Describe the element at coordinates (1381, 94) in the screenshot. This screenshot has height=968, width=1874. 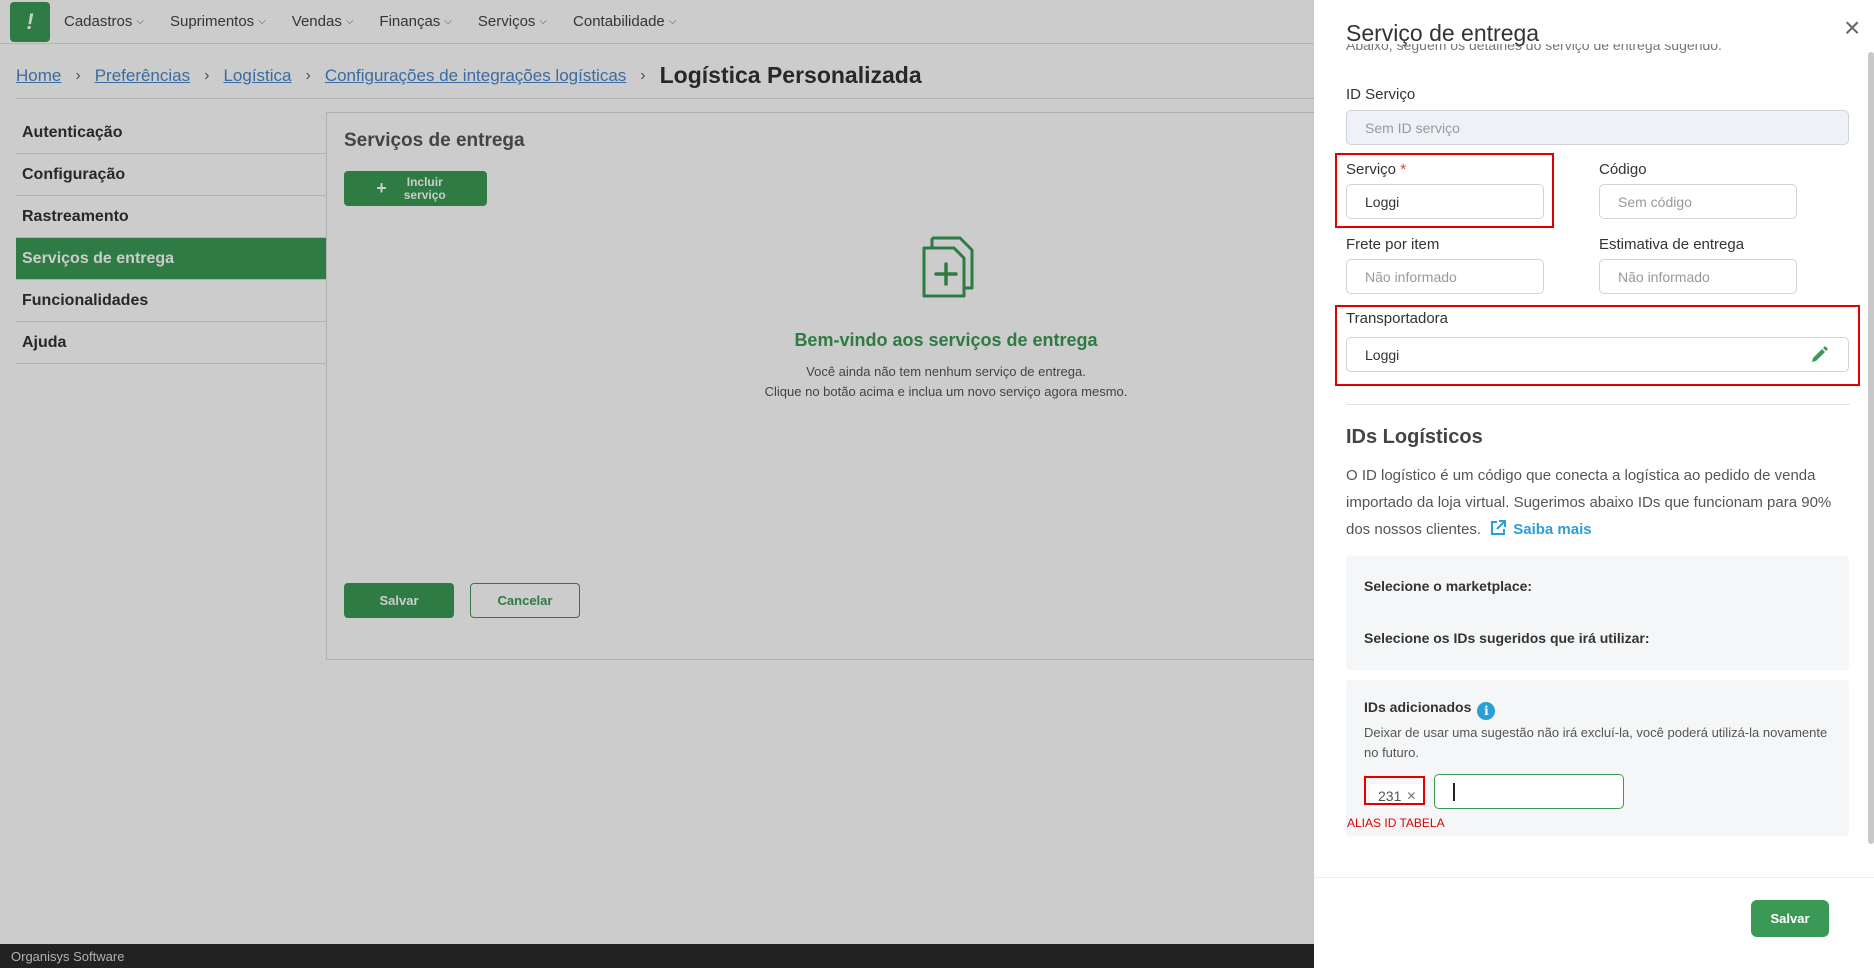
I see `id-servico-label: ID Serviço` at that location.